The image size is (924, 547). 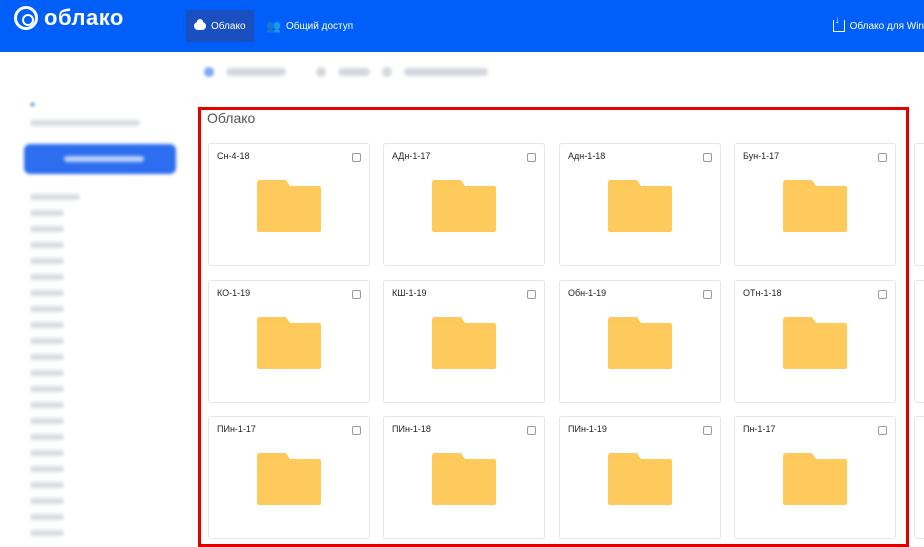 I want to click on blurred-section-title, so click(x=55, y=197).